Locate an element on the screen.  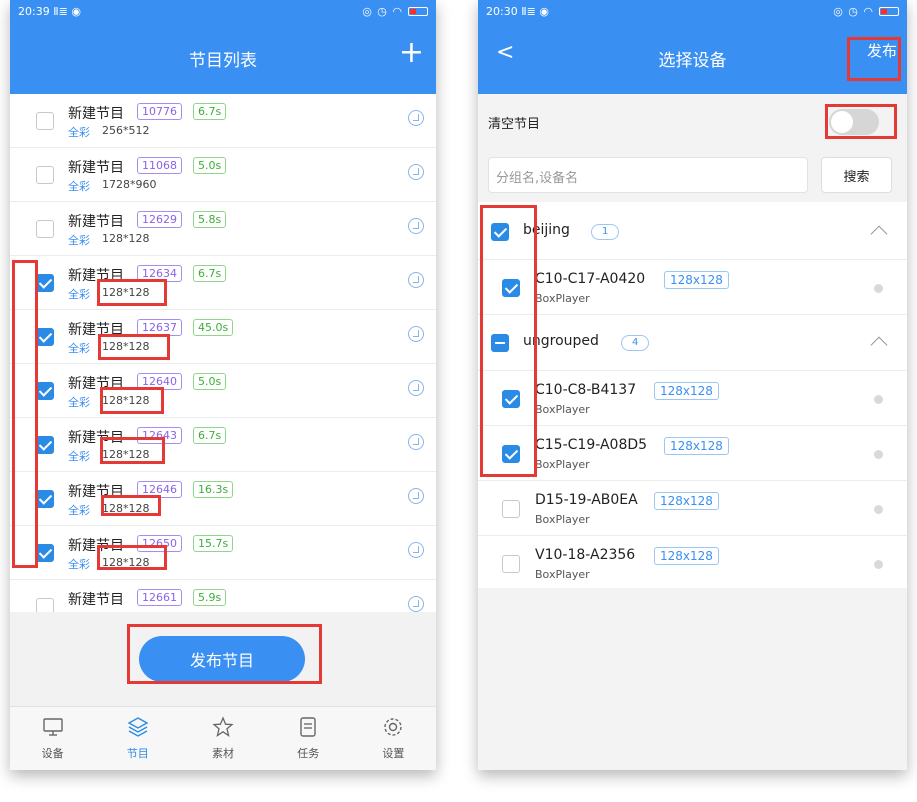
program-id-badge: 11068 is located at coordinates (159, 165).